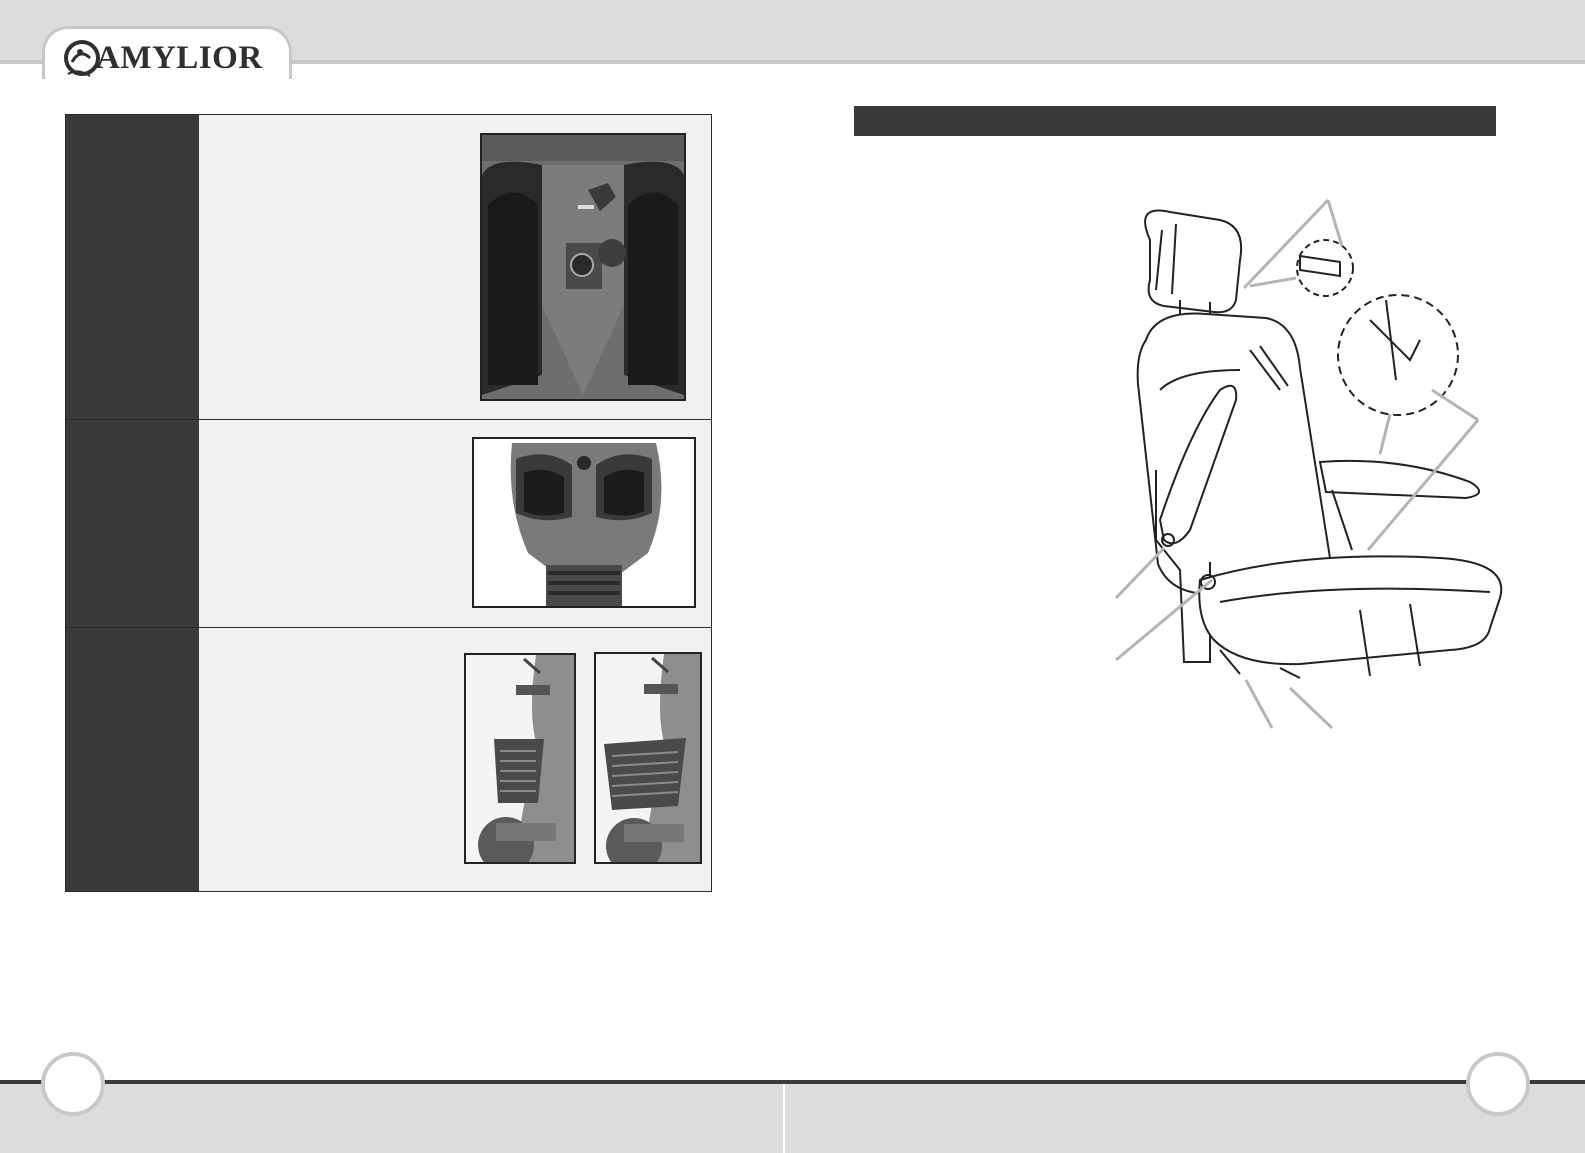 This screenshot has height=1153, width=1585. I want to click on page-spine, so click(784, 1118).